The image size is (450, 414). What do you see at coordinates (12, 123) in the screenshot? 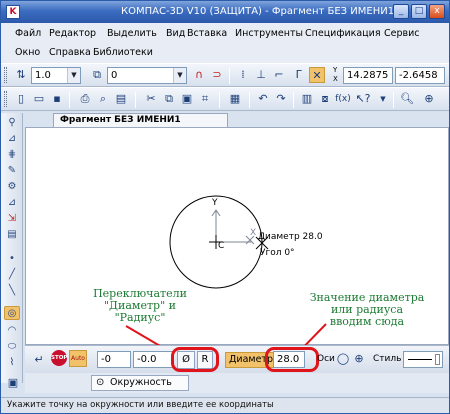
I see `geometry-icon: ⚲` at bounding box center [12, 123].